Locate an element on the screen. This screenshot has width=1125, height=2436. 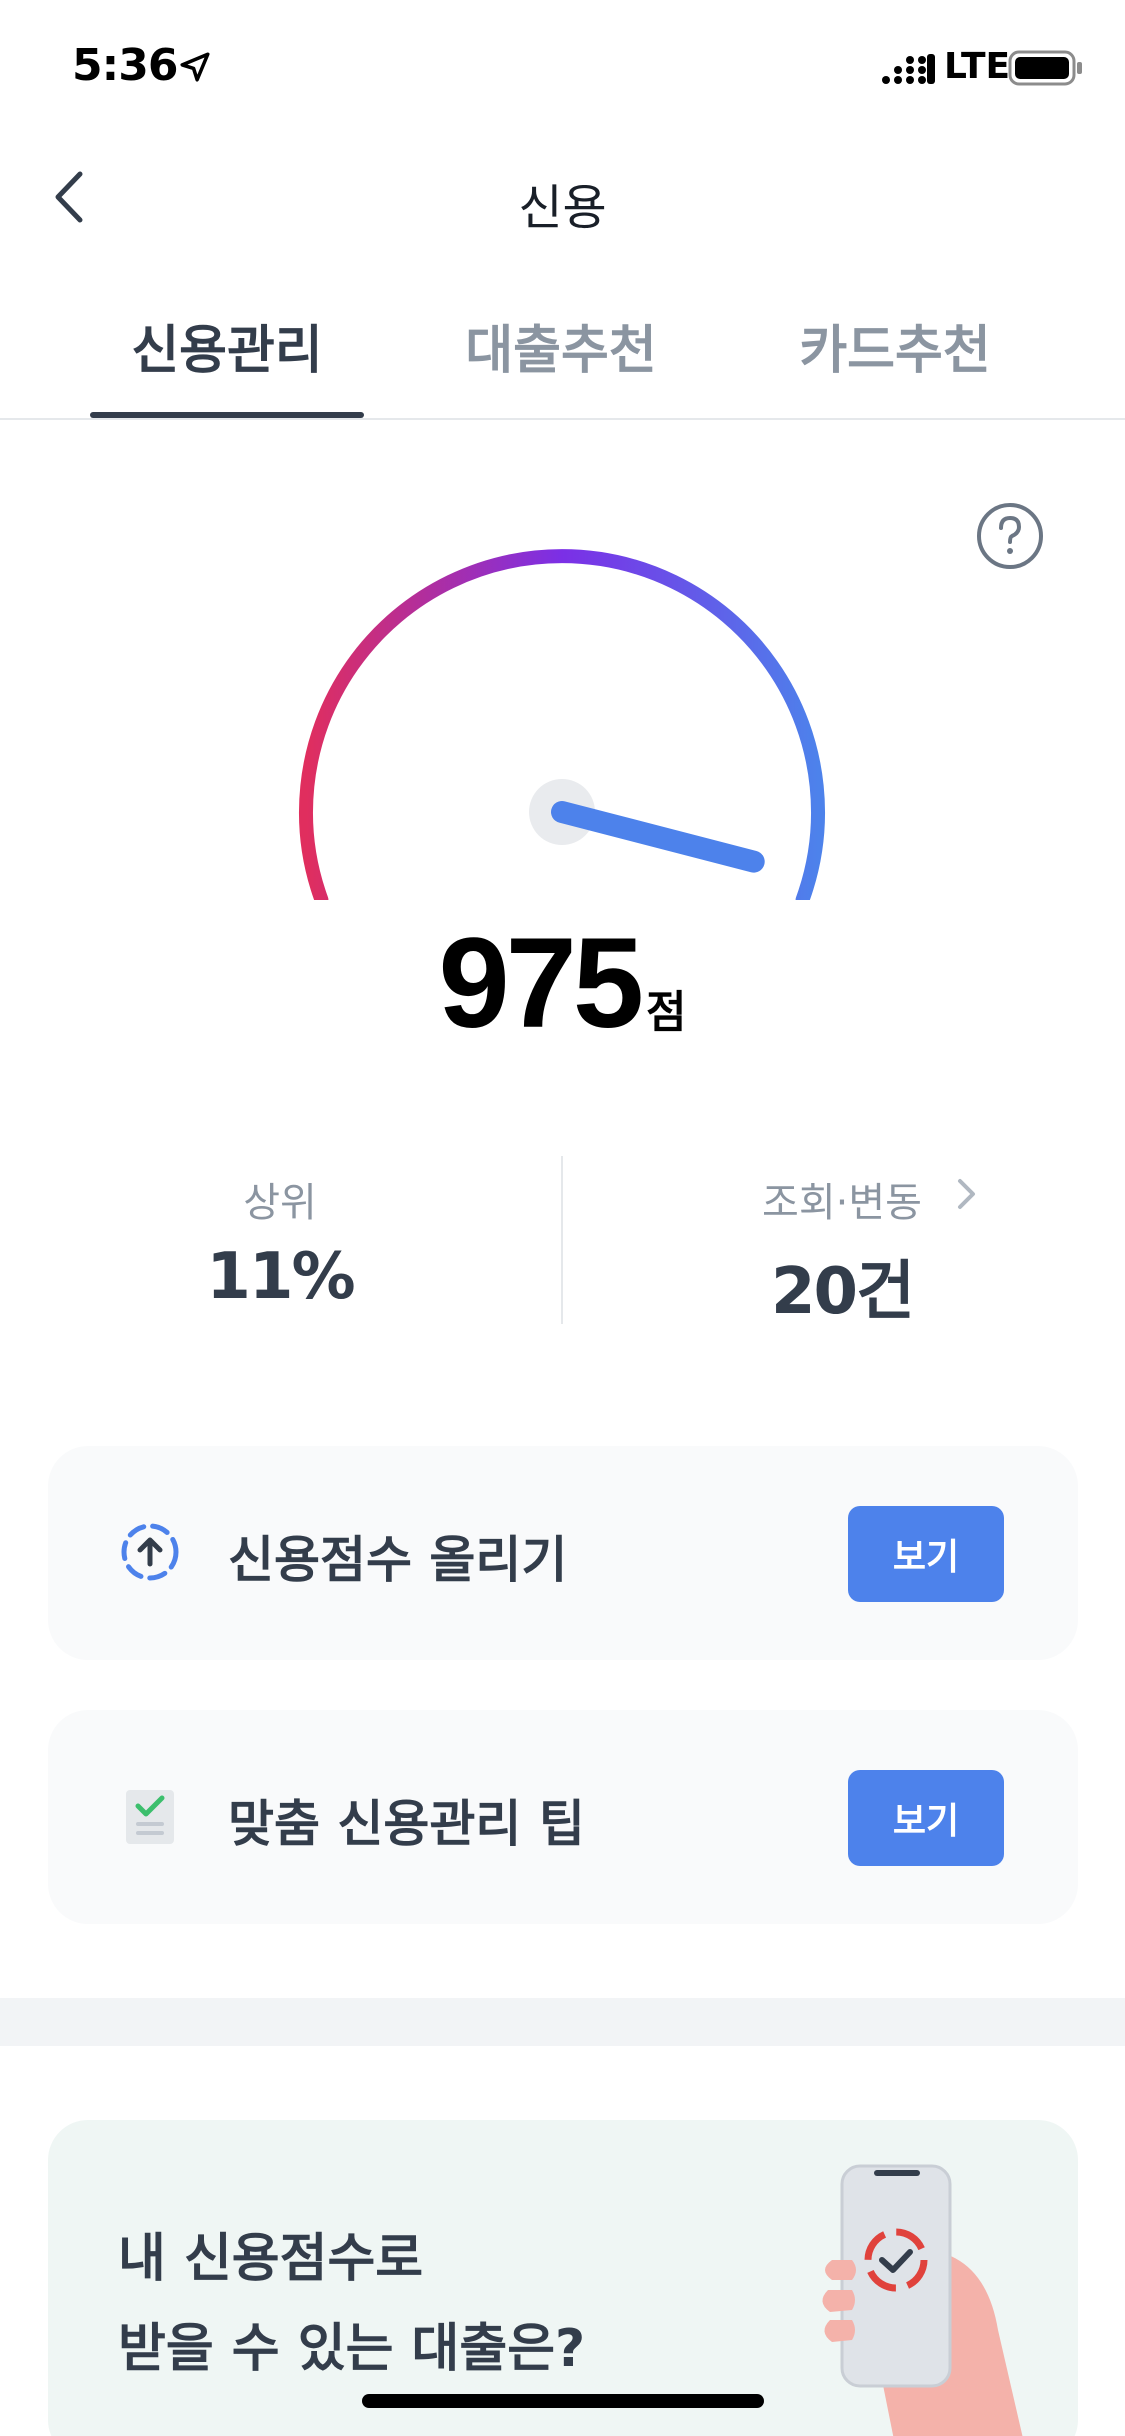
tab-card-recommendation: 카드추천 is located at coordinates (895, 345).